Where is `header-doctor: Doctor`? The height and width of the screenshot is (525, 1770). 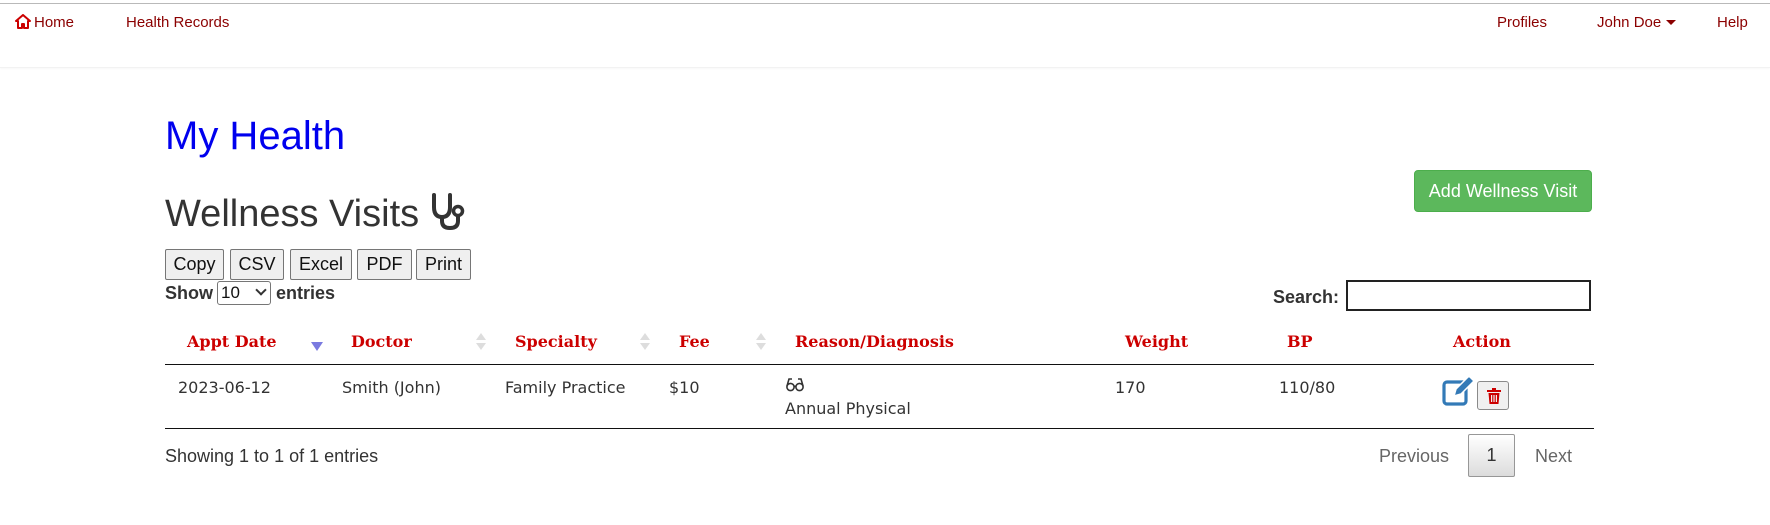
header-doctor: Doctor is located at coordinates (381, 341).